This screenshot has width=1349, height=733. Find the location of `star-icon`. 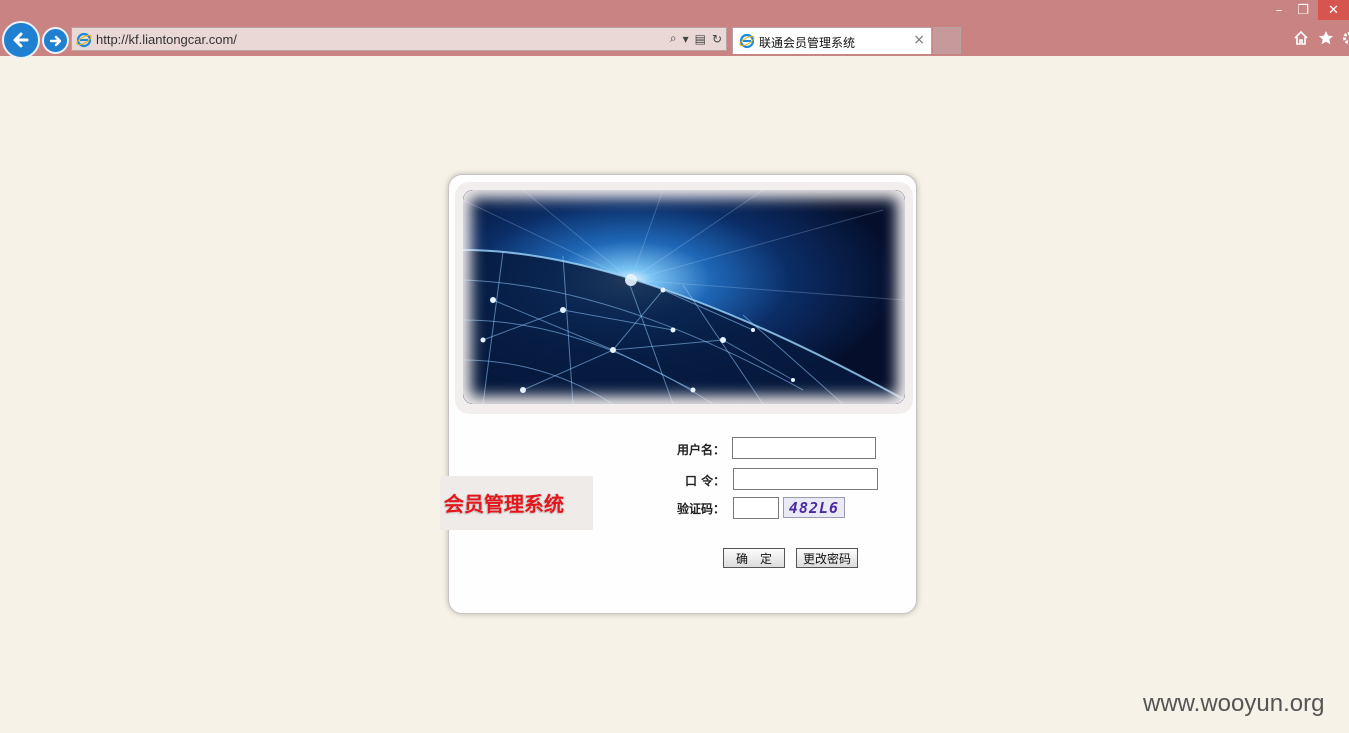

star-icon is located at coordinates (1326, 38).